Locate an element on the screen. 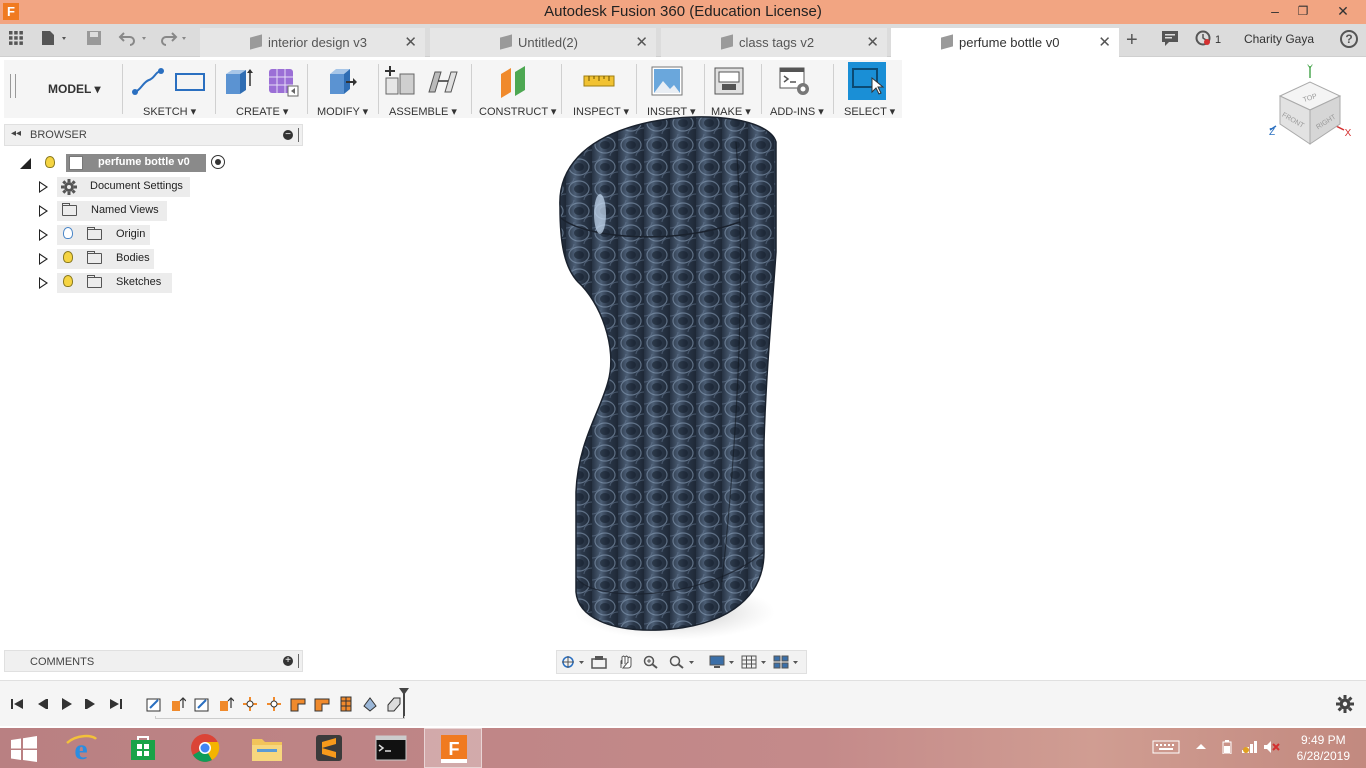  measure-icon is located at coordinates (599, 81).